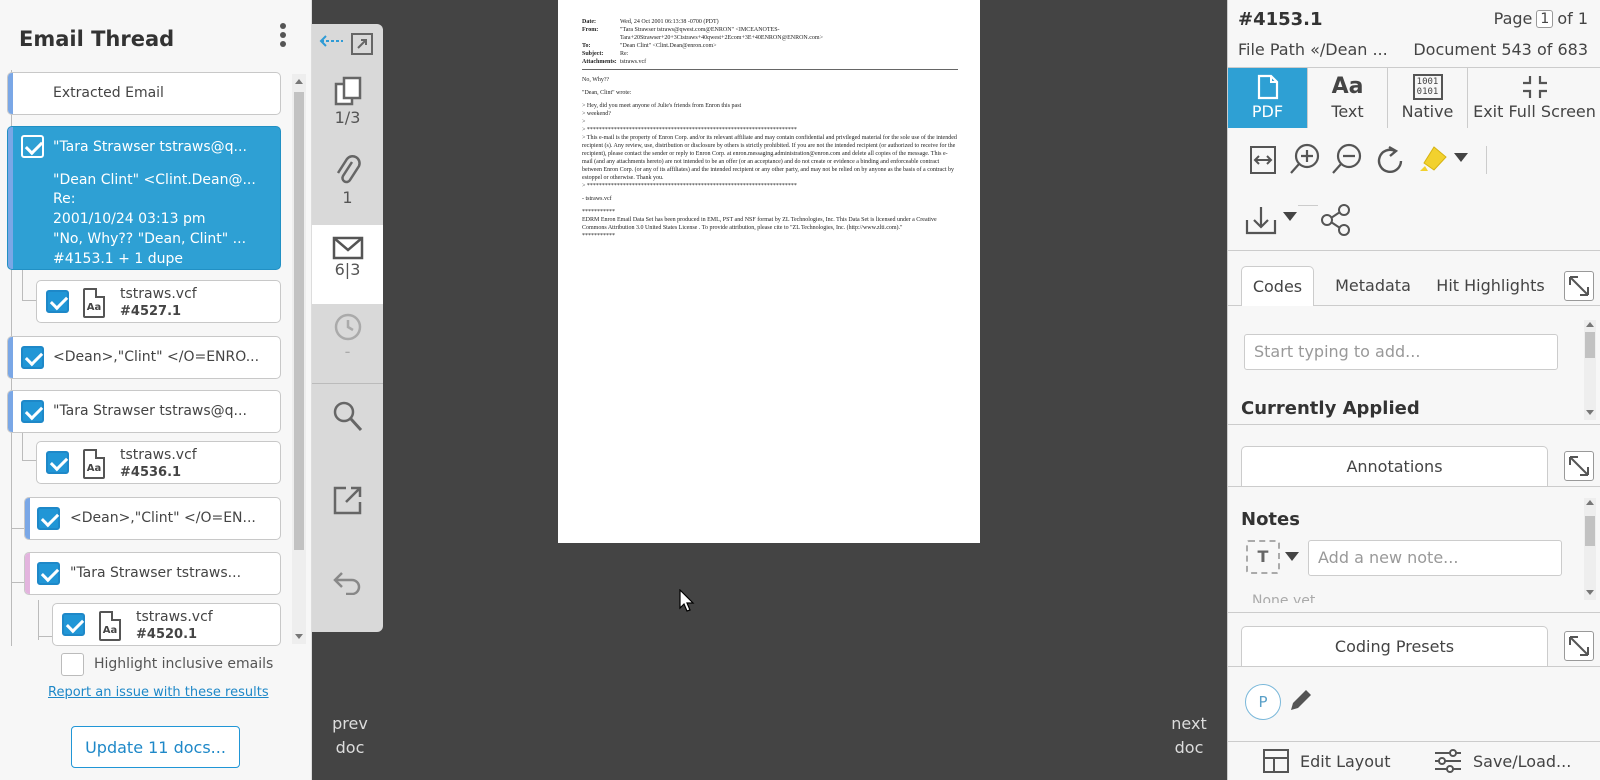 The height and width of the screenshot is (780, 1600). Describe the element at coordinates (1500, 49) in the screenshot. I see `document-count: Document 543 of 683` at that location.